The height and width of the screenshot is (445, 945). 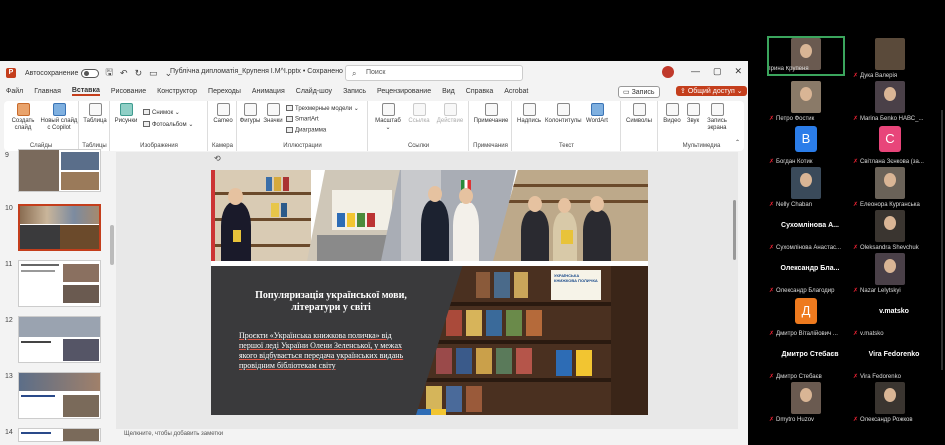 What do you see at coordinates (314, 91) in the screenshot?
I see `tab-slideshow: Слайд-шоу` at bounding box center [314, 91].